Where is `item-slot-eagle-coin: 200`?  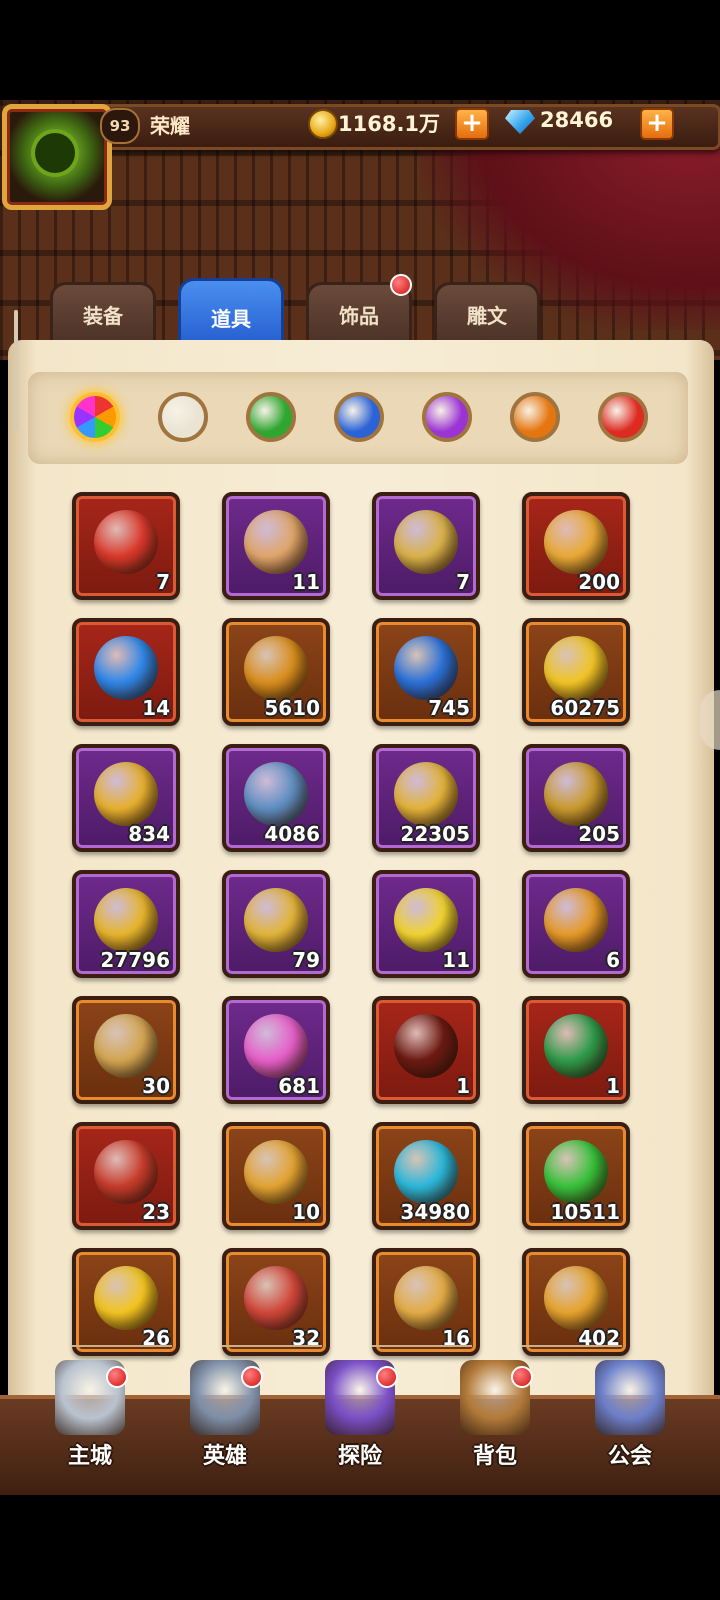
item-slot-eagle-coin: 200 is located at coordinates (576, 546).